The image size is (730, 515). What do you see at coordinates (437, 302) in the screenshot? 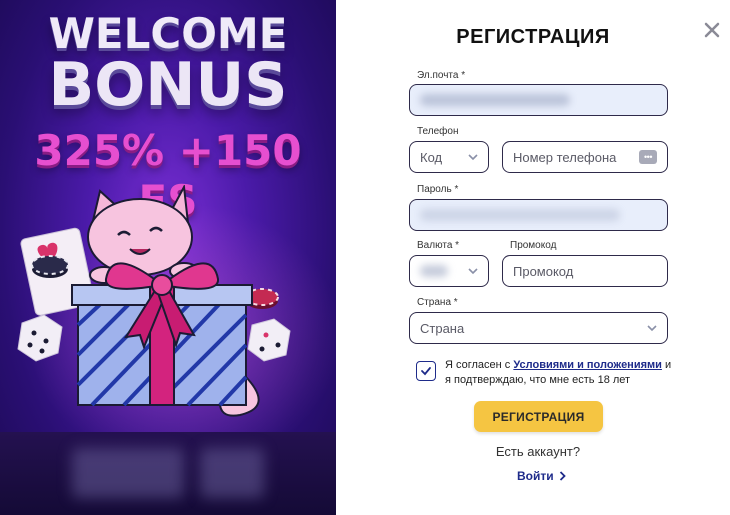
I see `country-label: Страна *` at bounding box center [437, 302].